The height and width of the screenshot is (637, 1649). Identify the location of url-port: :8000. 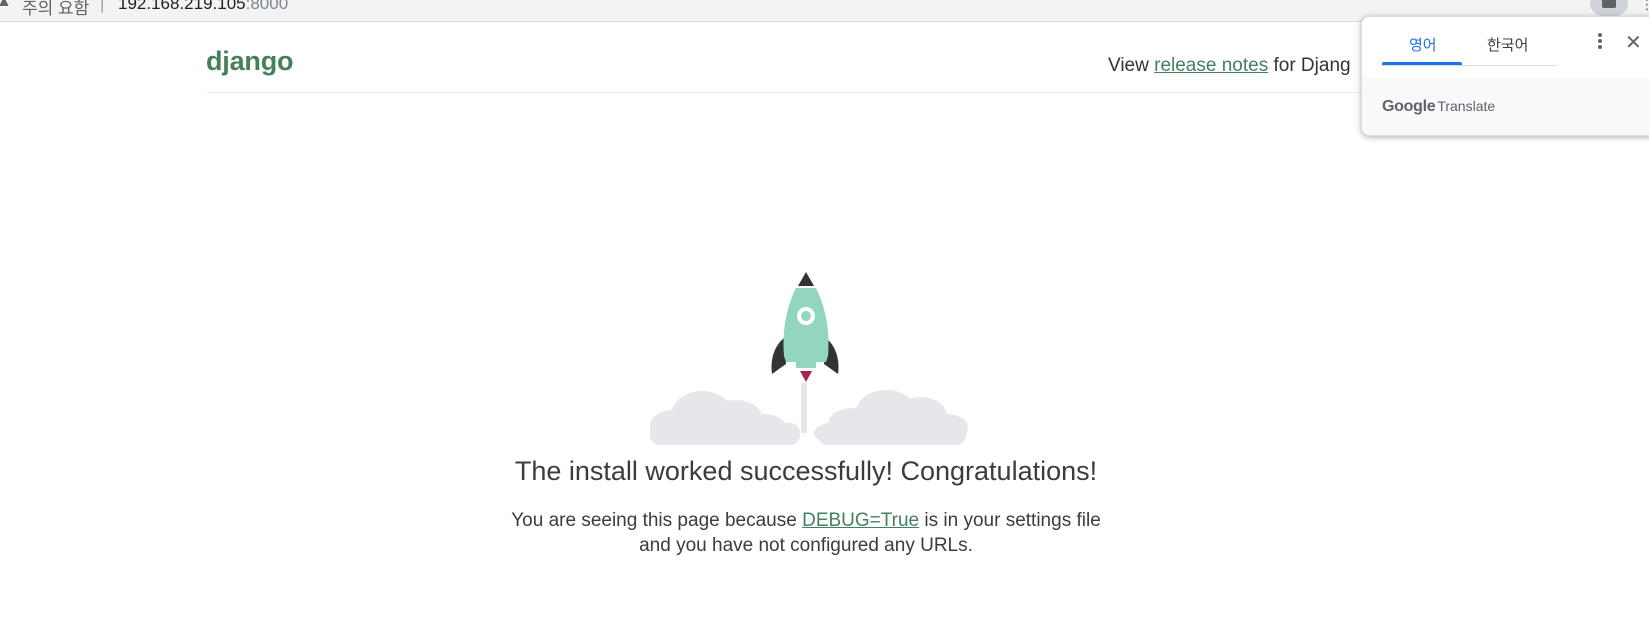
(267, 6).